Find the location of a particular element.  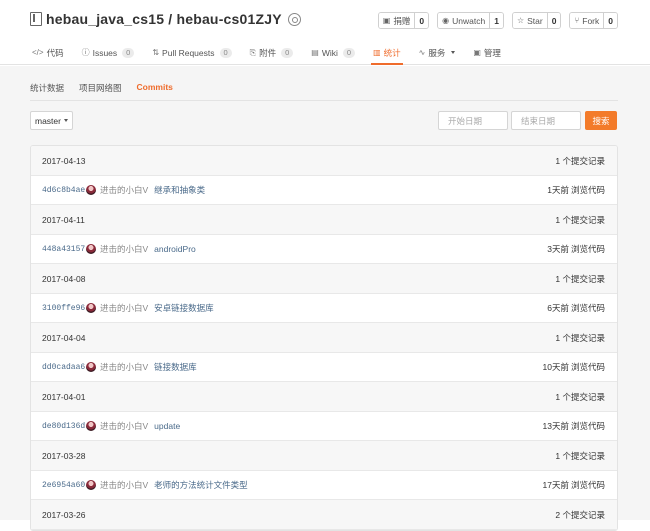

commit-date: 2017-04-01 is located at coordinates (64, 396).